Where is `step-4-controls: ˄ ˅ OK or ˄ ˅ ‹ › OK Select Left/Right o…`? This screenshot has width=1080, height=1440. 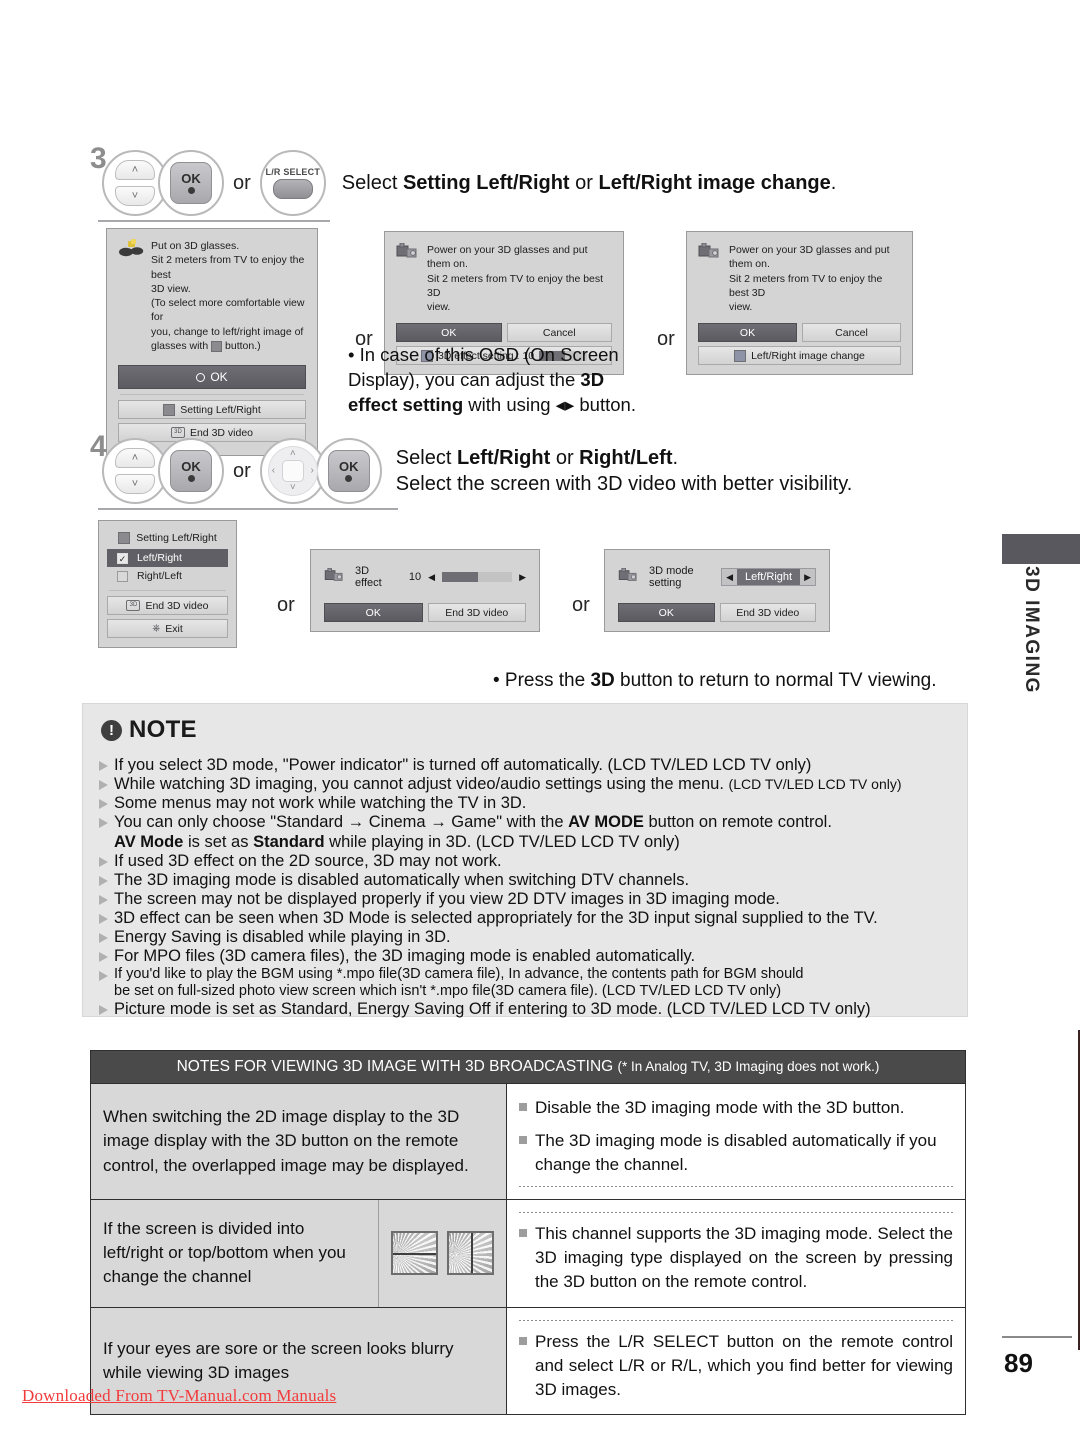 step-4-controls: ˄ ˅ OK or ˄ ˅ ‹ › OK Select Left/Right o… is located at coordinates (535, 471).